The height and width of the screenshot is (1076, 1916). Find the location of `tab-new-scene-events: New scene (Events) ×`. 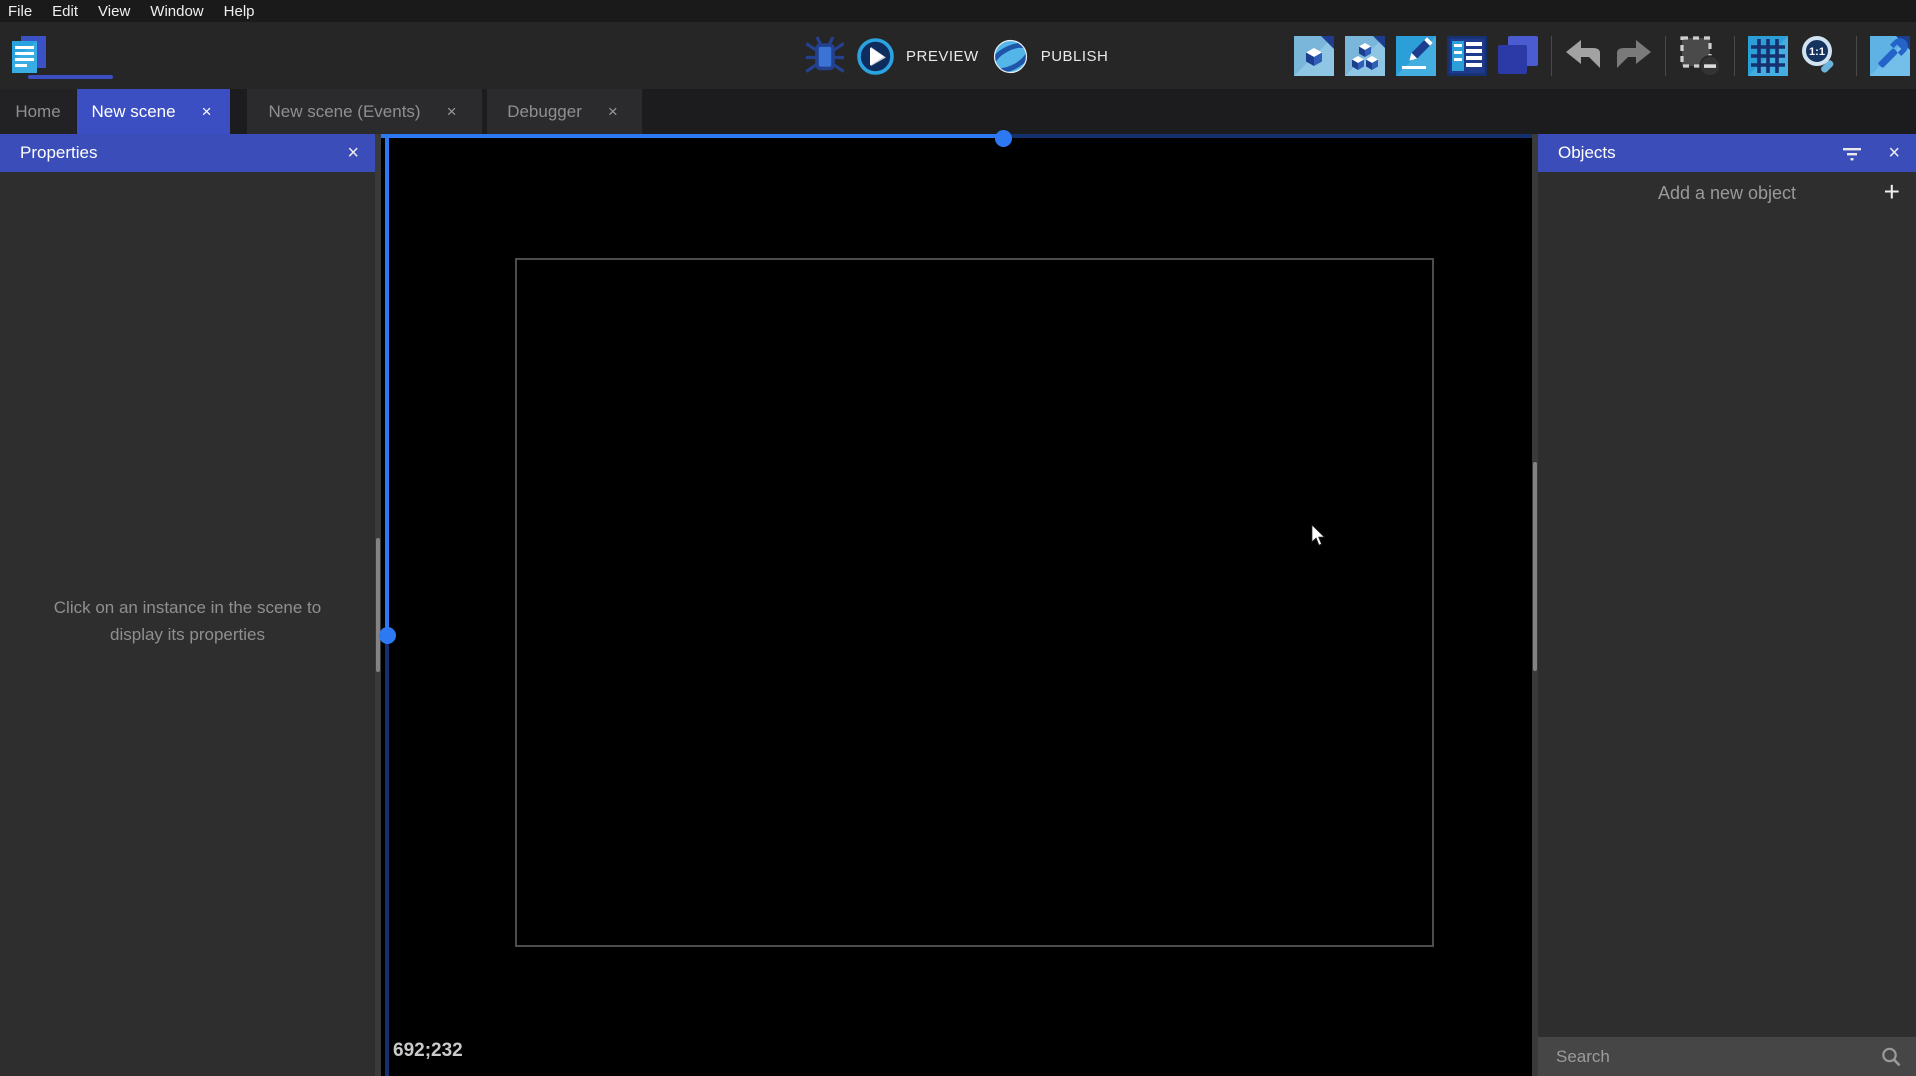

tab-new-scene-events: New scene (Events) × is located at coordinates (364, 111).